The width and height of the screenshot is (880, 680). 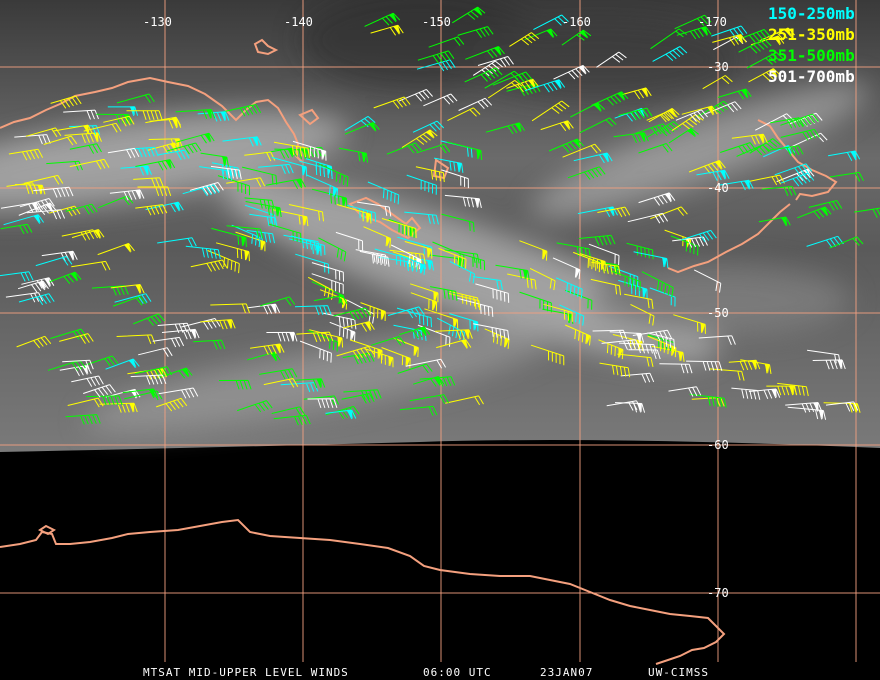 What do you see at coordinates (811, 13) in the screenshot?
I see `legend-150-250mb: 150-250mb` at bounding box center [811, 13].